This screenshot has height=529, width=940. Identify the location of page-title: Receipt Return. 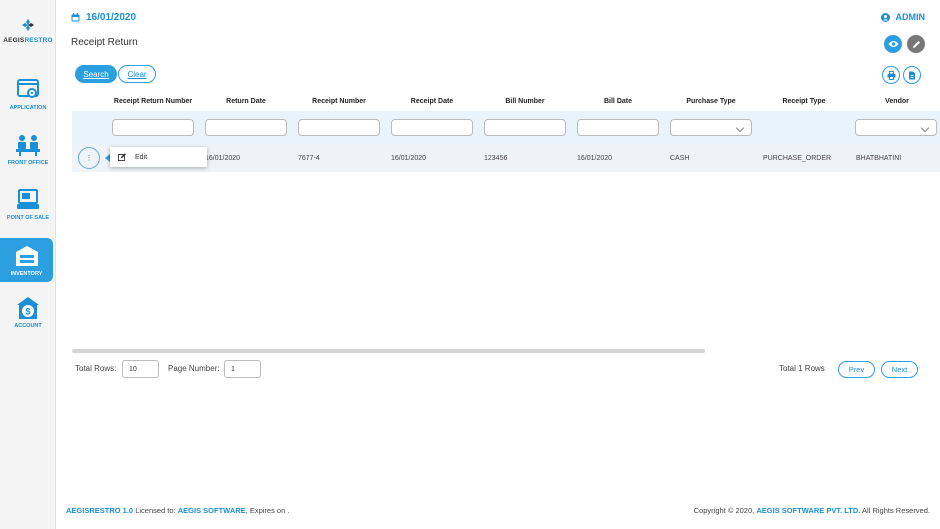
(104, 42).